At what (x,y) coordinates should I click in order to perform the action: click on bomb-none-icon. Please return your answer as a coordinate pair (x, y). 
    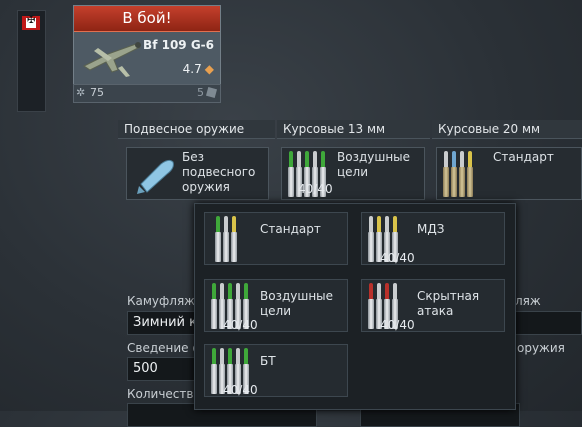
    Looking at the image, I should click on (155, 176).